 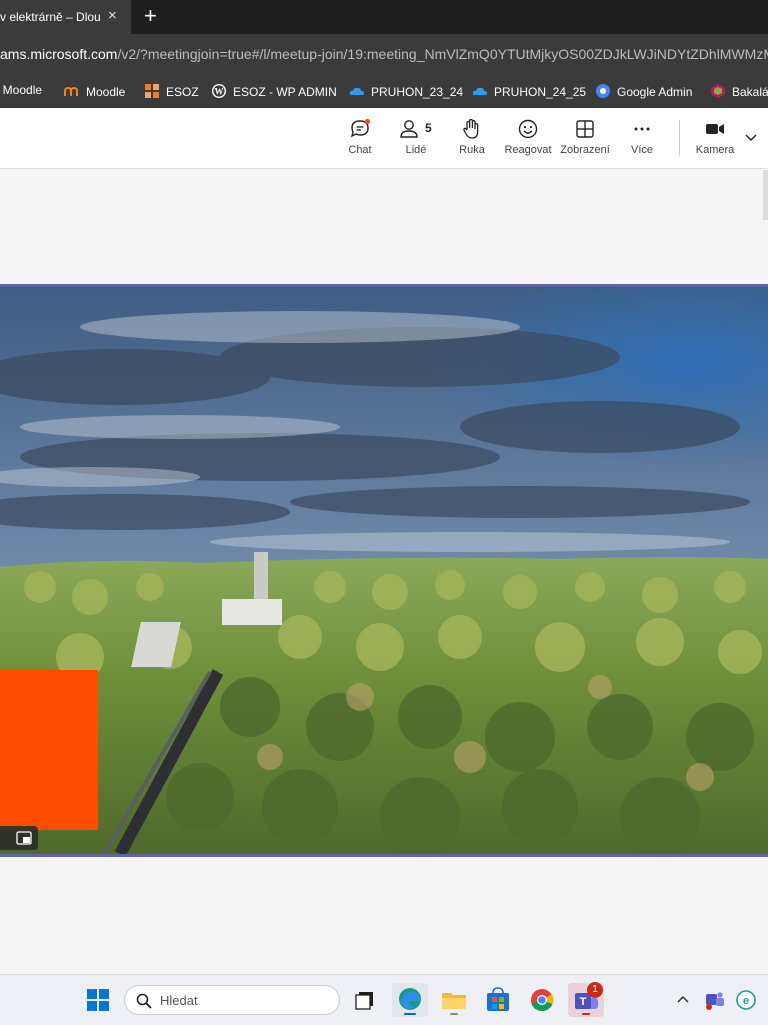 What do you see at coordinates (50, 17) in the screenshot?
I see `tab-title: v elektrárně – Dlou` at bounding box center [50, 17].